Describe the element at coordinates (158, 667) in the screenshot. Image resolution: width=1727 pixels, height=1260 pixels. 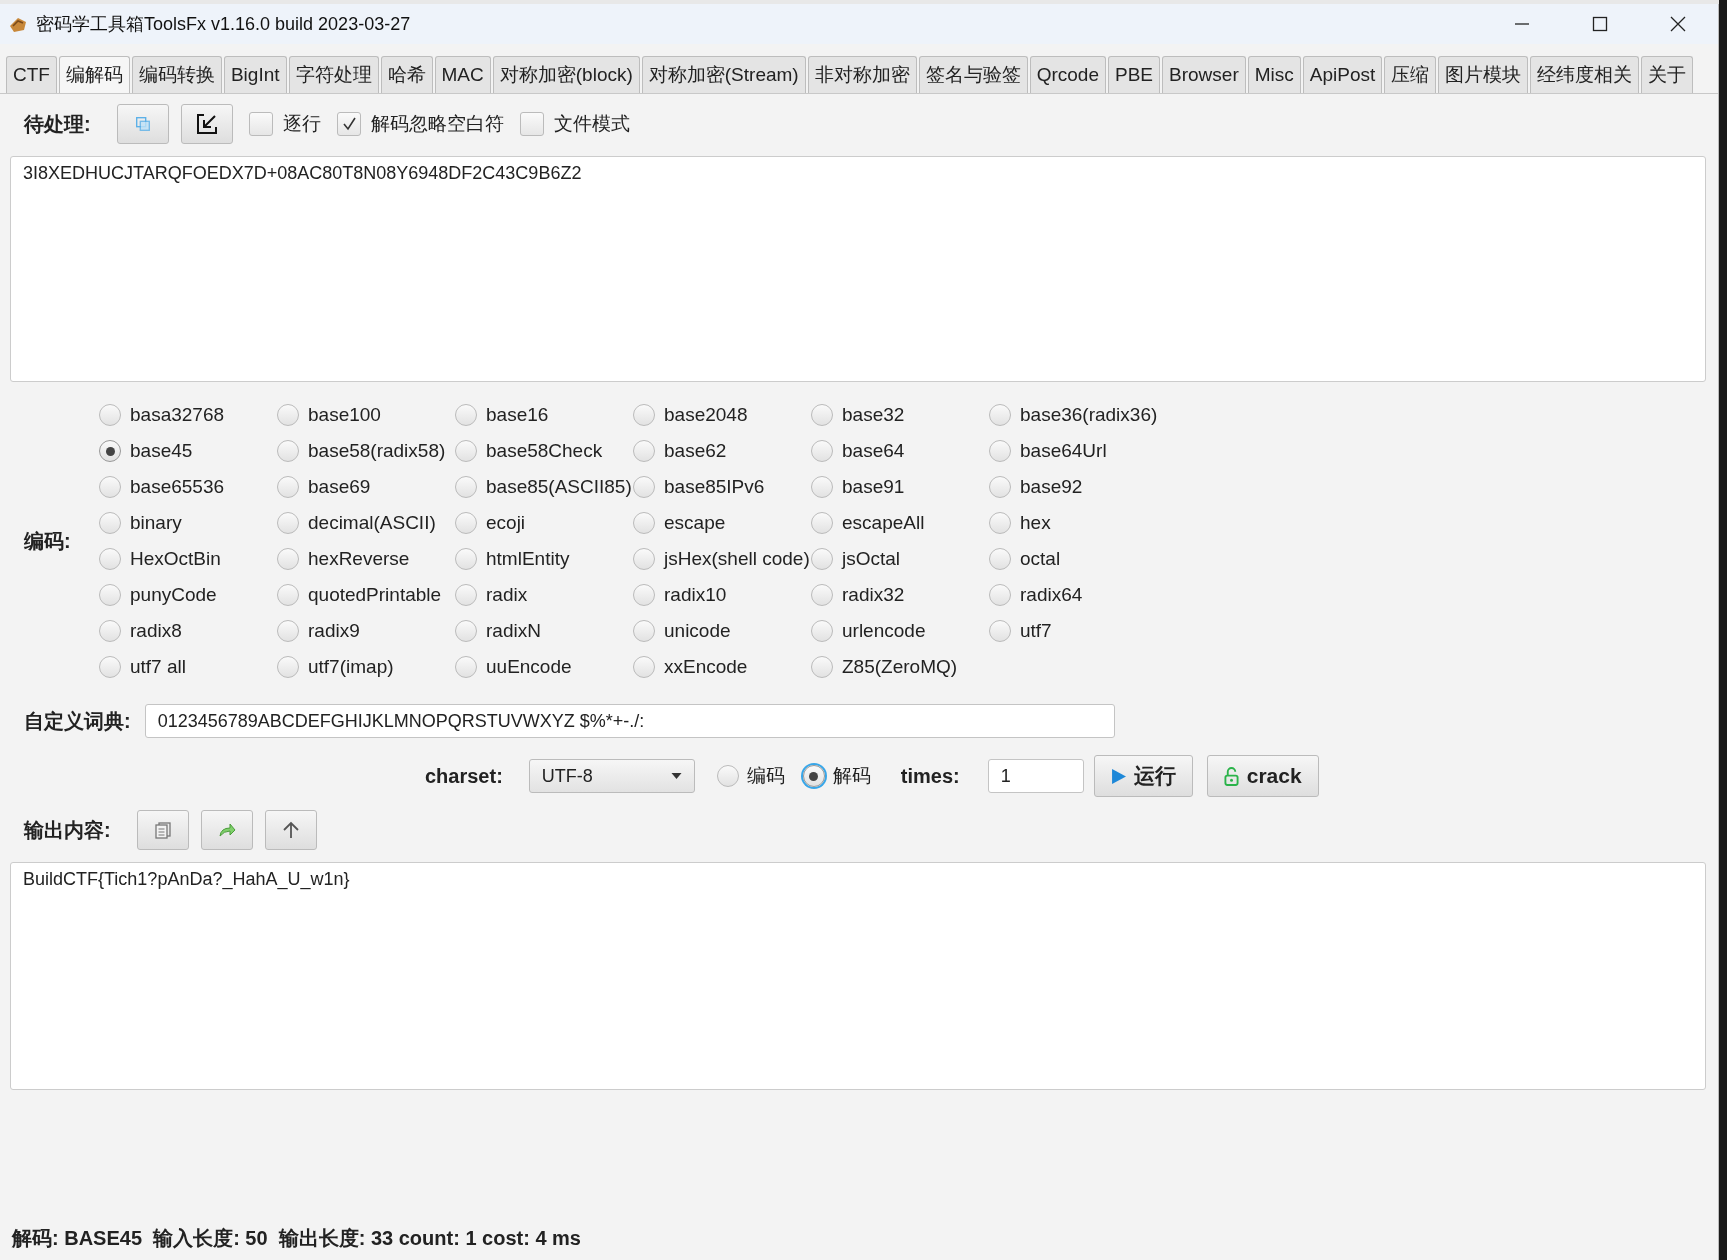
I see `radio-label: utf7 all` at that location.